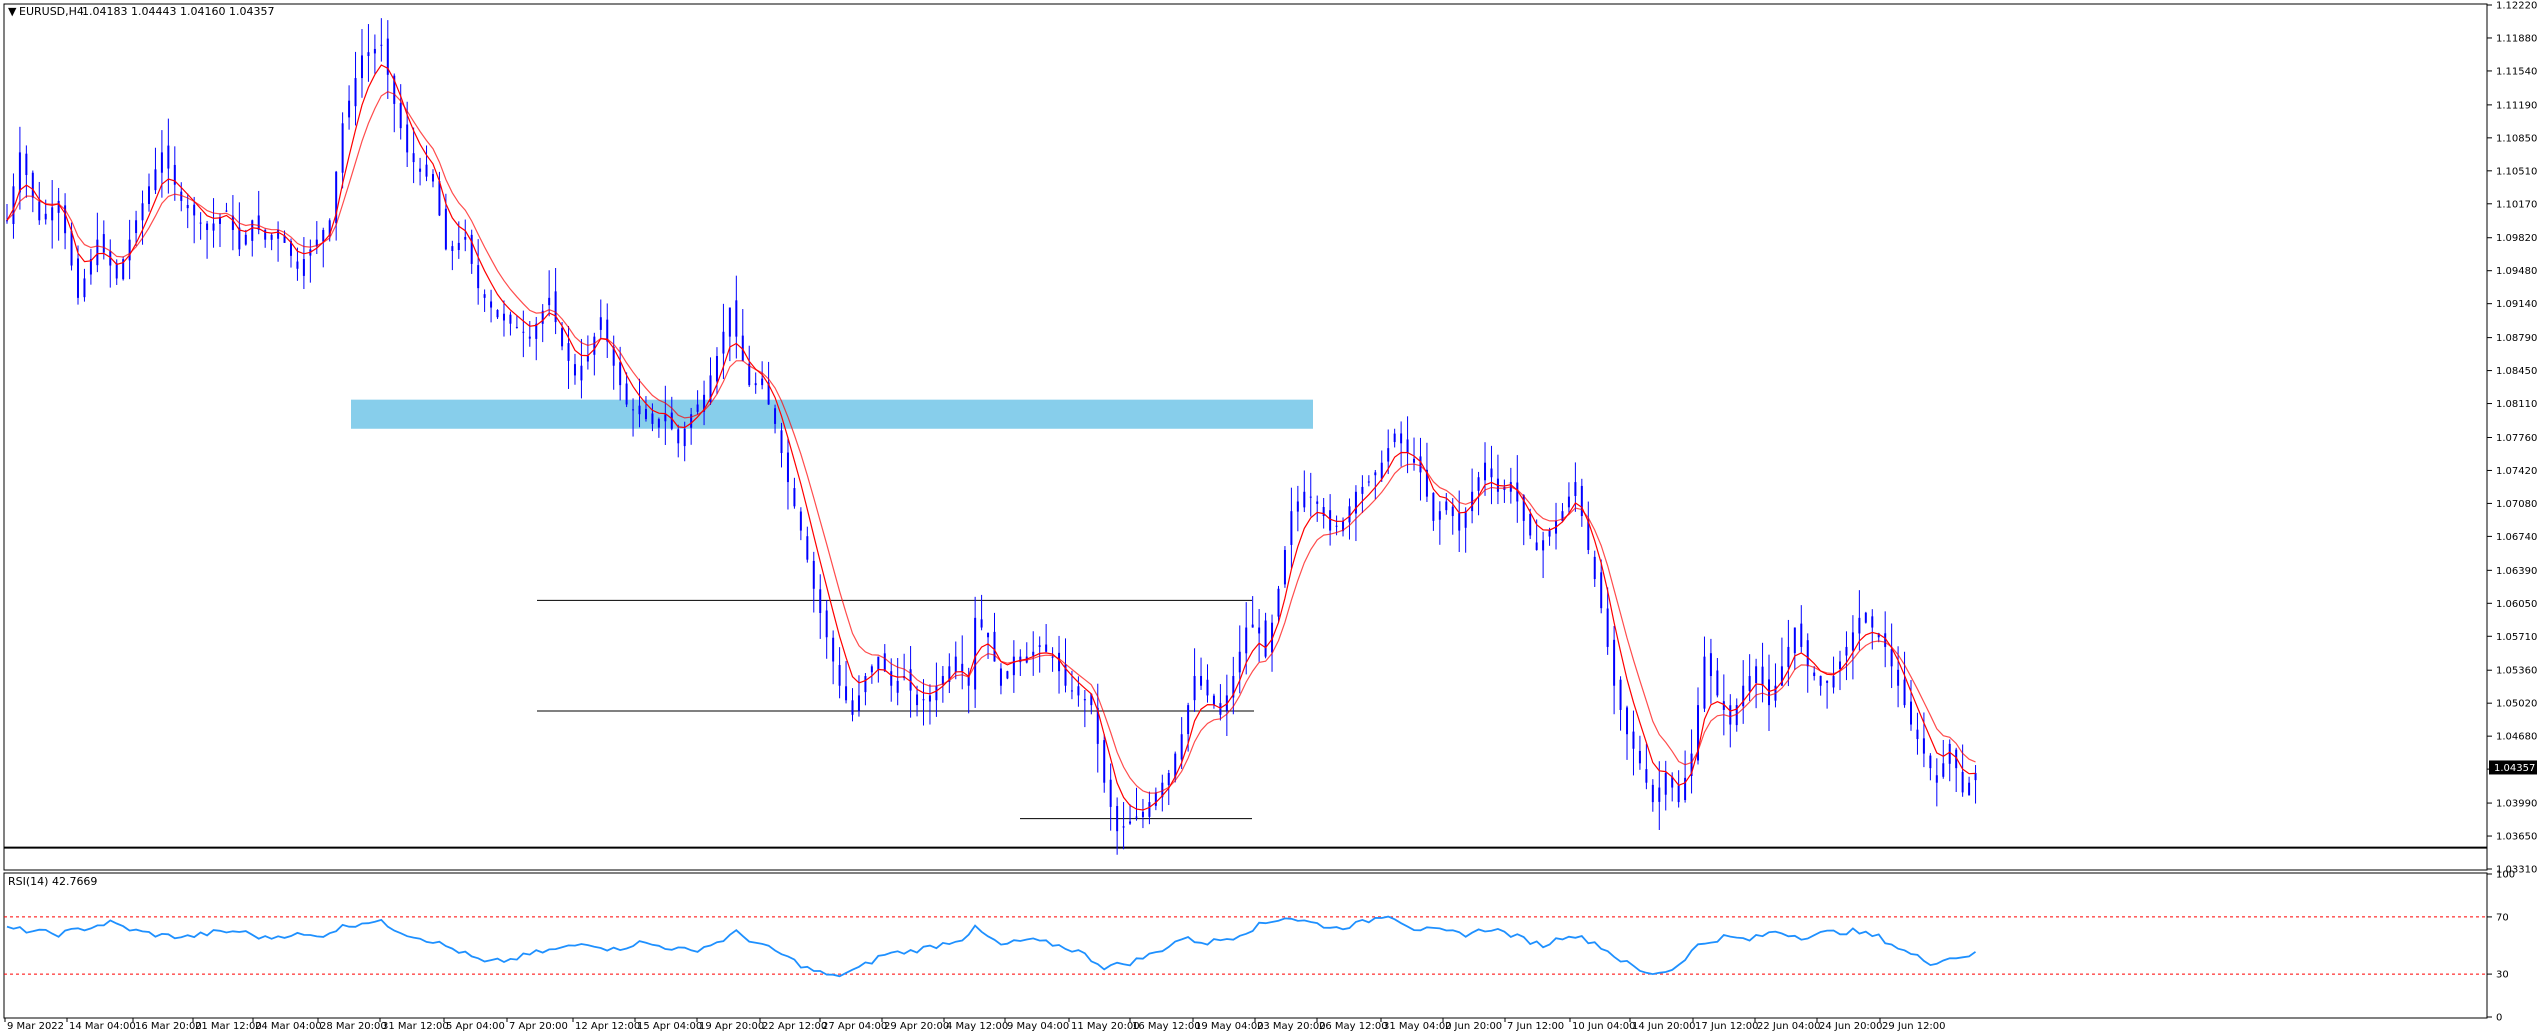 This screenshot has height=1031, width=2541. I want to click on symbol-label: EURUSD,H4, so click(51, 11).